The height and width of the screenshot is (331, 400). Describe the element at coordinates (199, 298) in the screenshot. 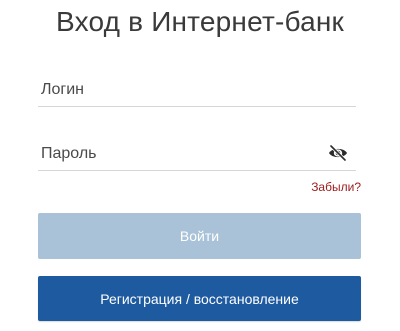

I see `register-button: Регистрация / восстановление` at that location.